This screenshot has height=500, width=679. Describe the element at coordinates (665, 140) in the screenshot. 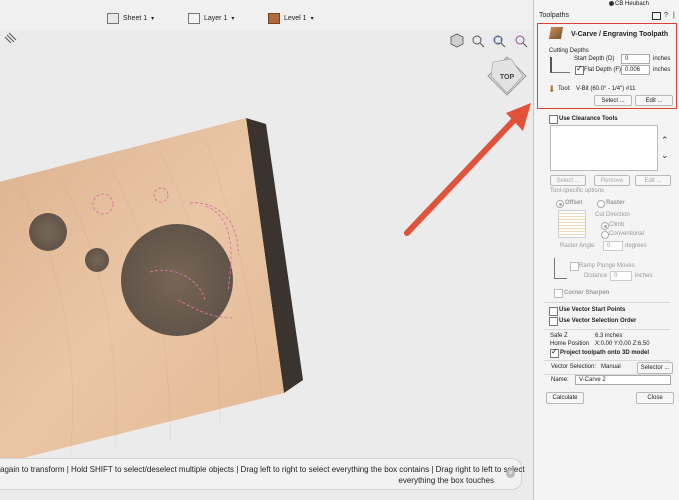

I see `move-up-icon: ⌃` at that location.